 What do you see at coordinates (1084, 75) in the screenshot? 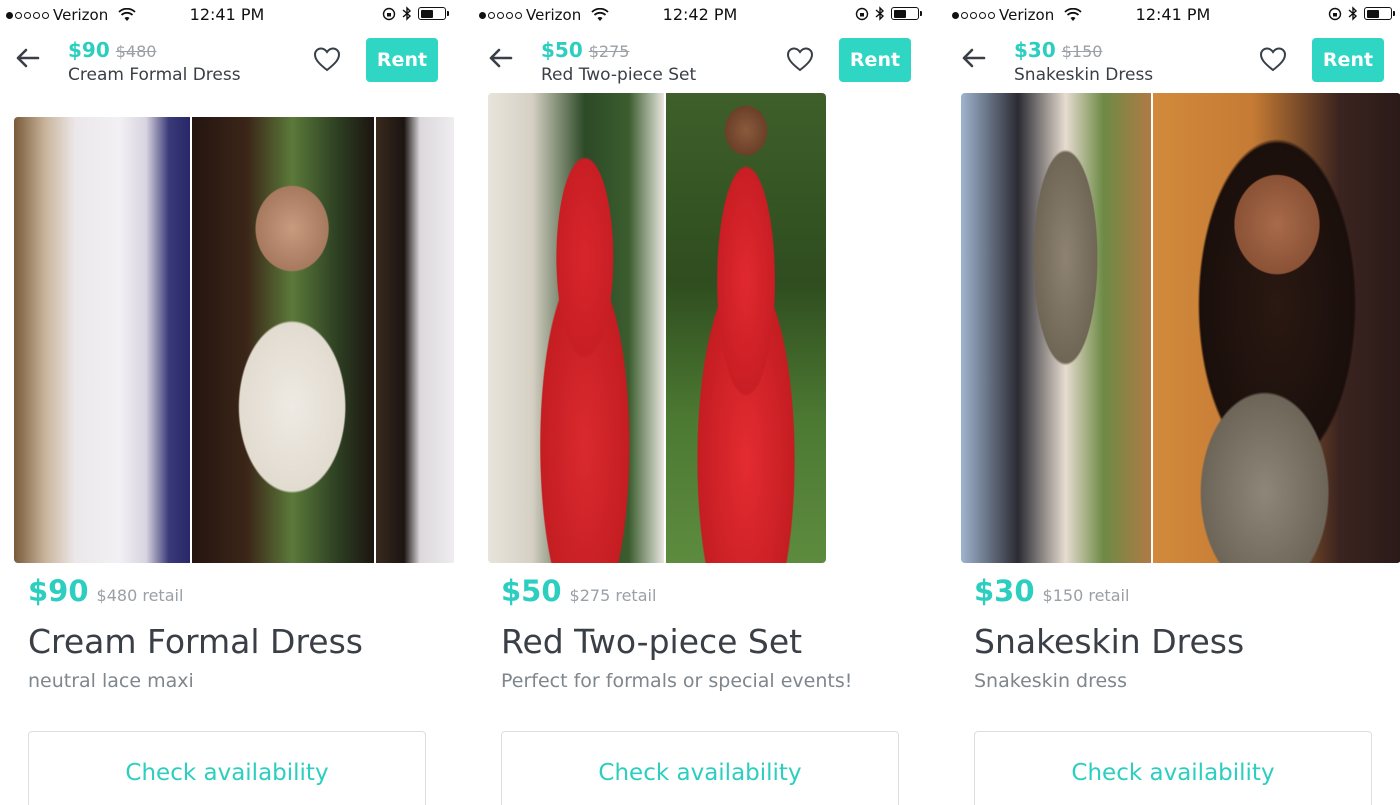
I see `header-title: Snakeskin Dress` at bounding box center [1084, 75].